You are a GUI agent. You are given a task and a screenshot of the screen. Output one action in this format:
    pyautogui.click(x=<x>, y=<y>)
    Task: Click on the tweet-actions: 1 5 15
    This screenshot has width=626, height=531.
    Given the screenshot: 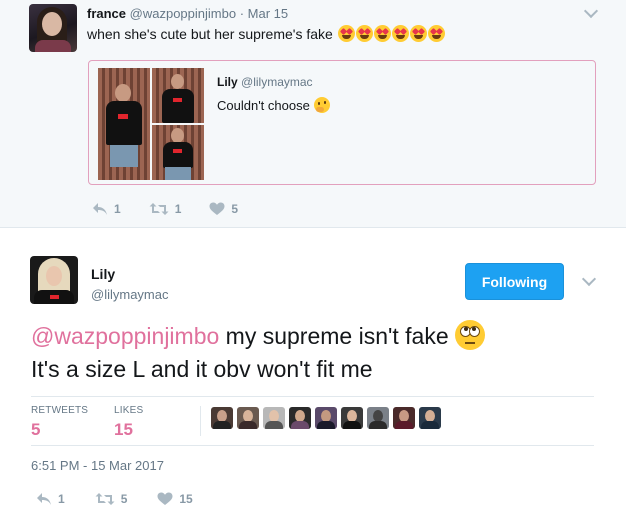 What is the action you would take?
    pyautogui.click(x=129, y=499)
    